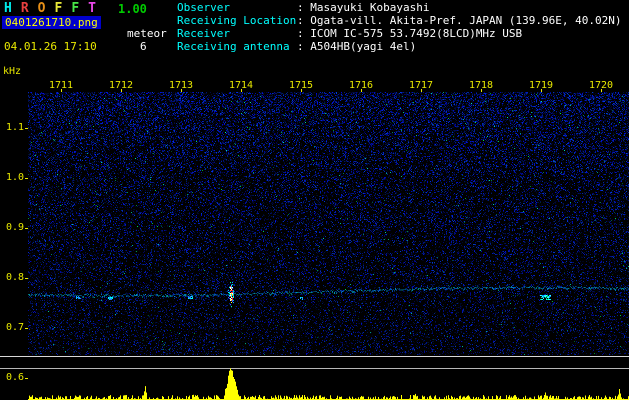 The height and width of the screenshot is (400, 629). I want to click on freq-label: 1.1, so click(14, 127).